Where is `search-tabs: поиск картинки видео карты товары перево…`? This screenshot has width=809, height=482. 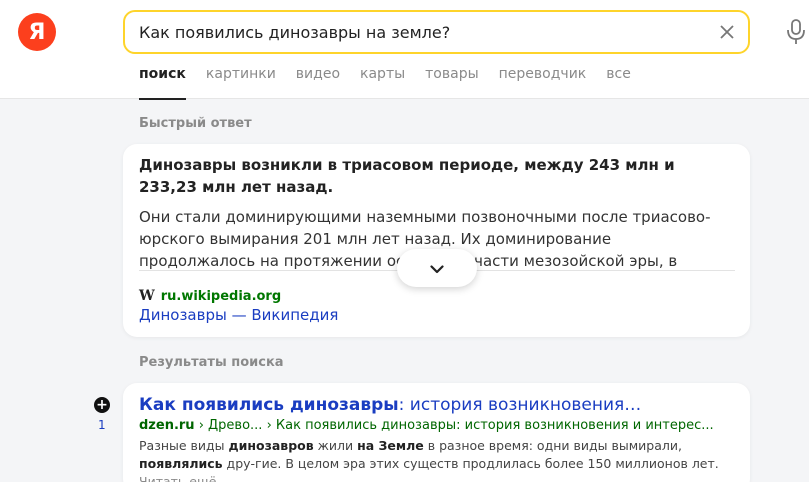
search-tabs: поиск картинки видео карты товары перево… is located at coordinates (385, 83).